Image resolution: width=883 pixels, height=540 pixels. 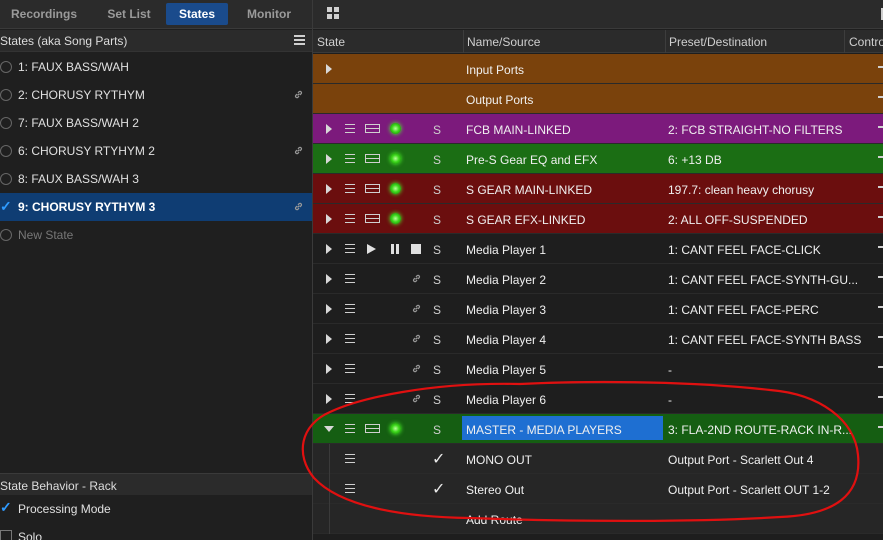 What do you see at coordinates (299, 40) in the screenshot?
I see `menu-icon` at bounding box center [299, 40].